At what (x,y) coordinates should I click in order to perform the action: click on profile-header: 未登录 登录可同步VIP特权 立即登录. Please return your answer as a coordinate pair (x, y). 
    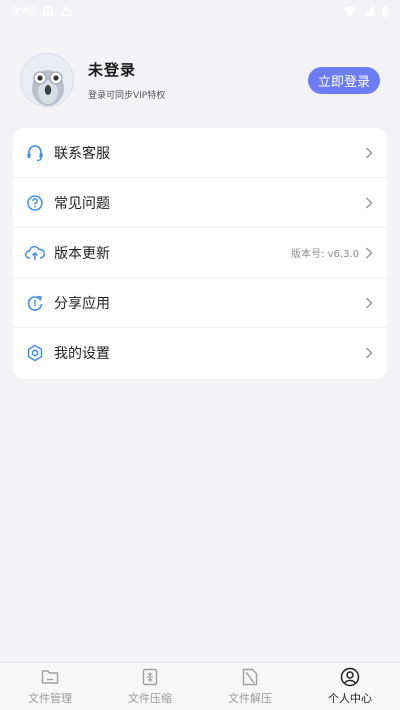
    Looking at the image, I should click on (200, 80).